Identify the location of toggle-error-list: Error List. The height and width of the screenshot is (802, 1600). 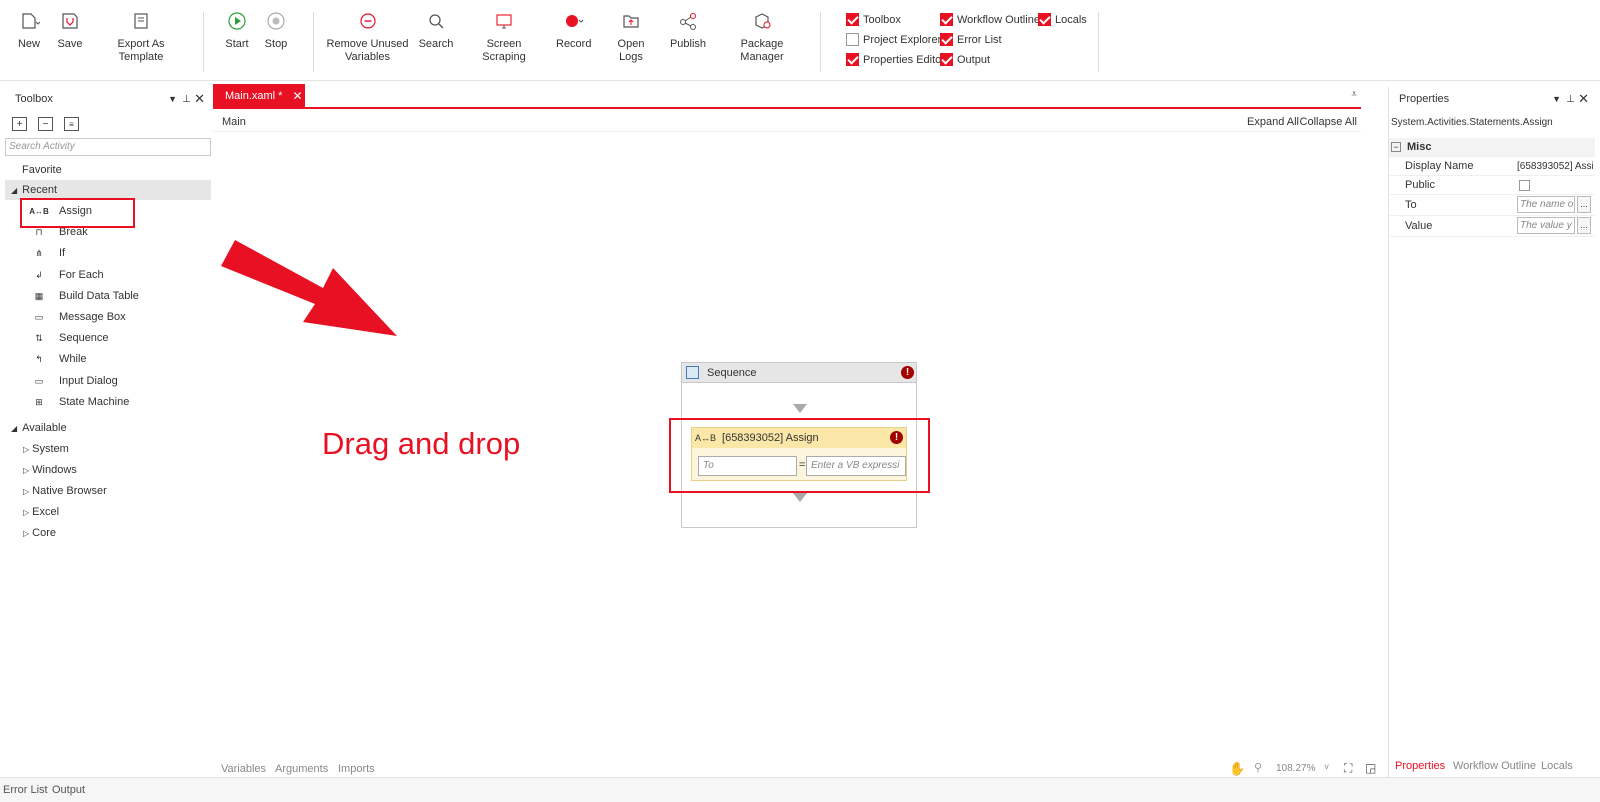
(971, 39).